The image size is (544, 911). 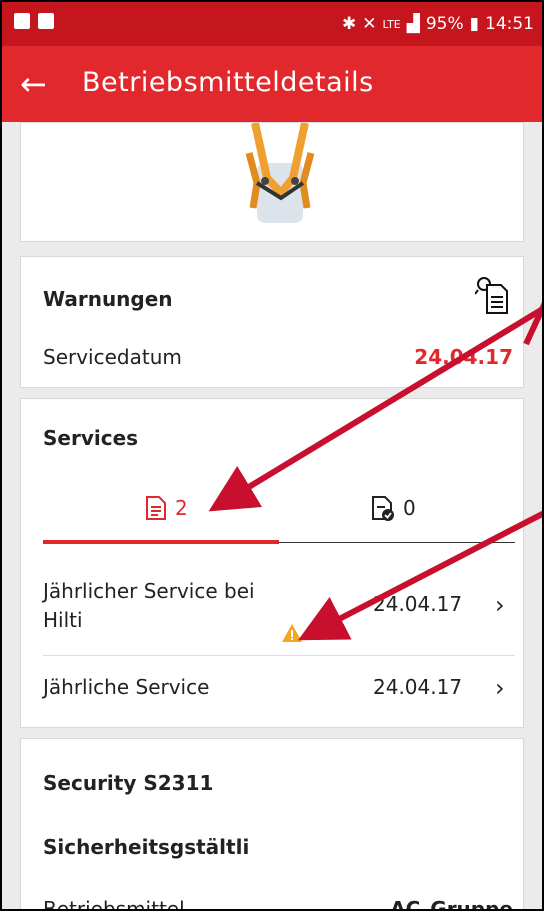 I want to click on battery-percent: 95%, so click(x=444, y=24).